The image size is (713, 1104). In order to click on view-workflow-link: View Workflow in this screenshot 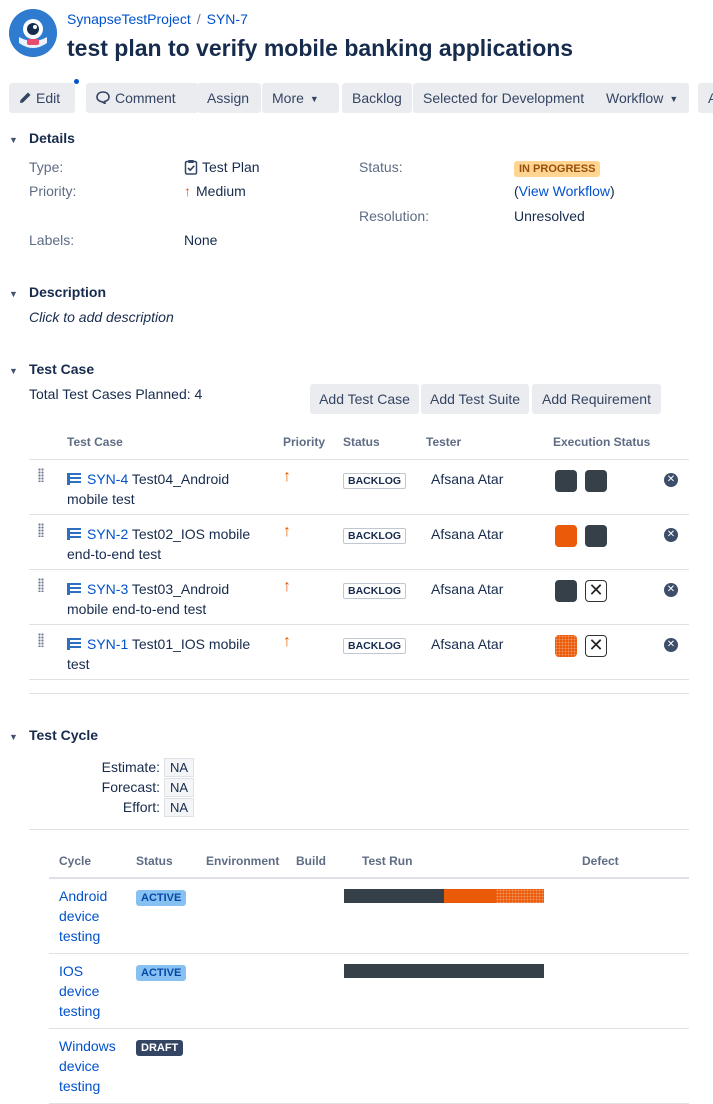, I will do `click(564, 191)`.